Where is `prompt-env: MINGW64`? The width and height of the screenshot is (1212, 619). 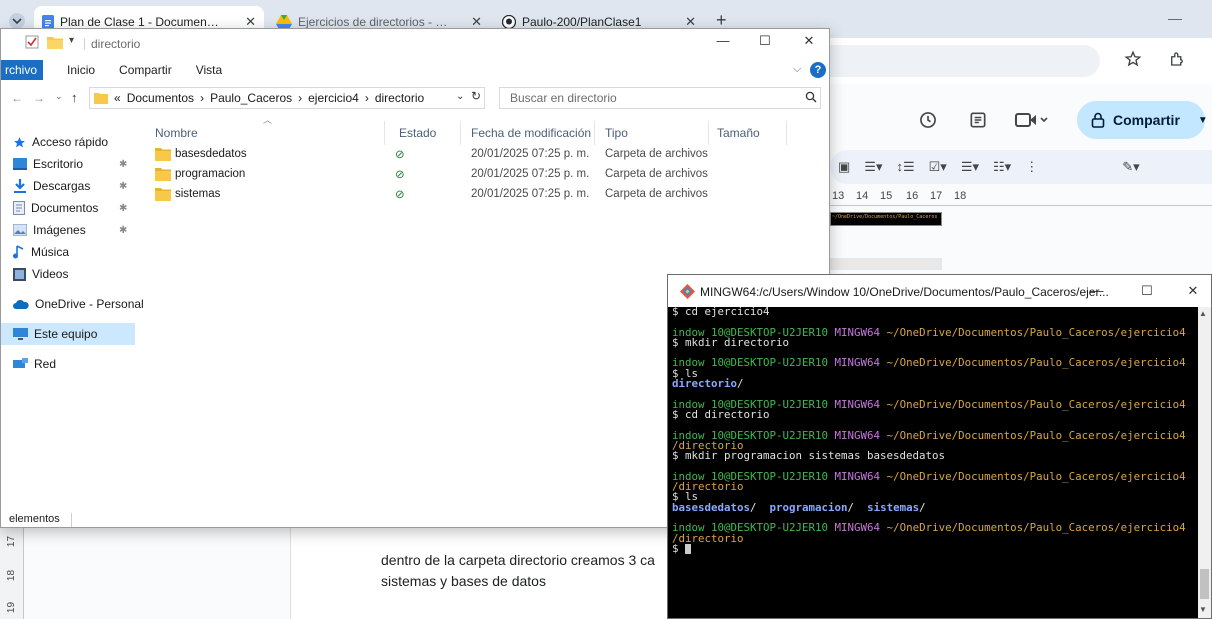
prompt-env: MINGW64 is located at coordinates (857, 332).